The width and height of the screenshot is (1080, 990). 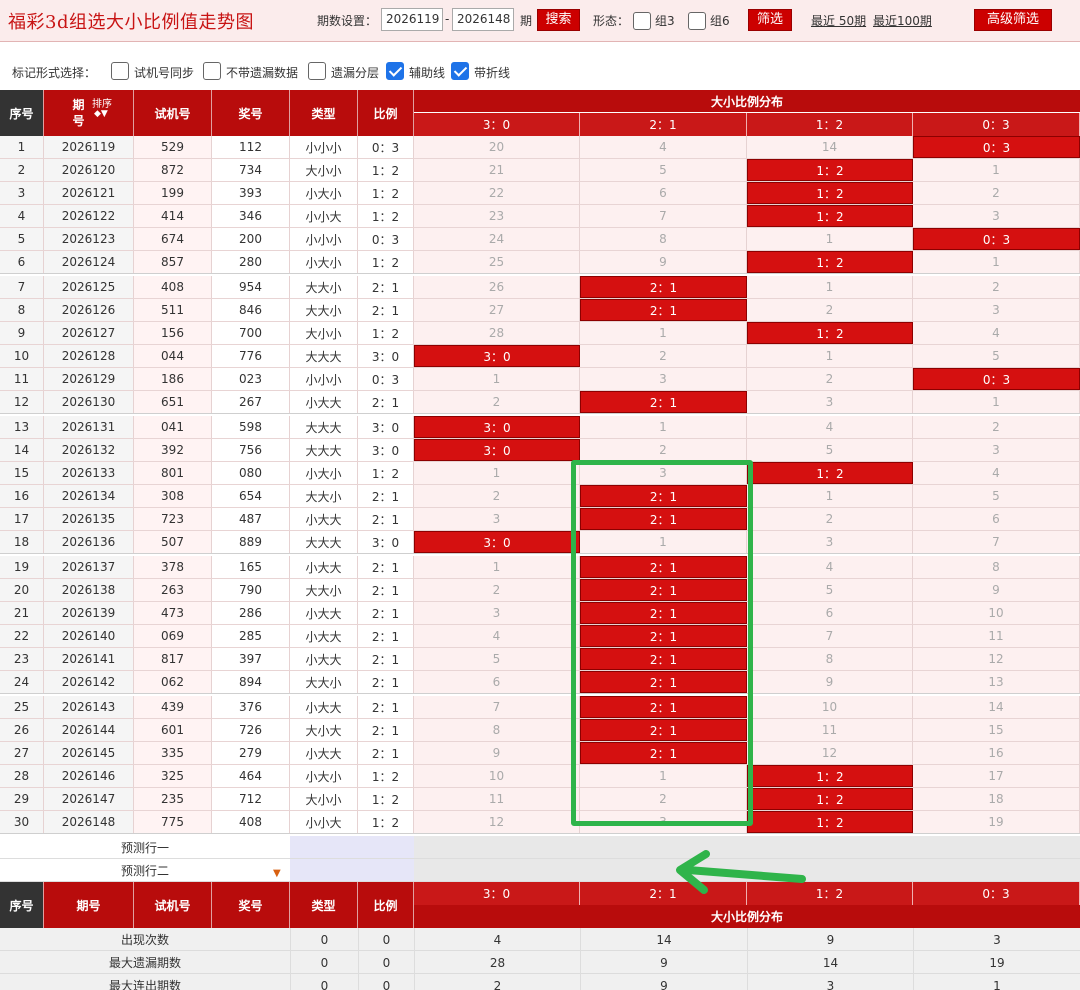 What do you see at coordinates (838, 20) in the screenshot?
I see `recent50-link: 最近 50期` at bounding box center [838, 20].